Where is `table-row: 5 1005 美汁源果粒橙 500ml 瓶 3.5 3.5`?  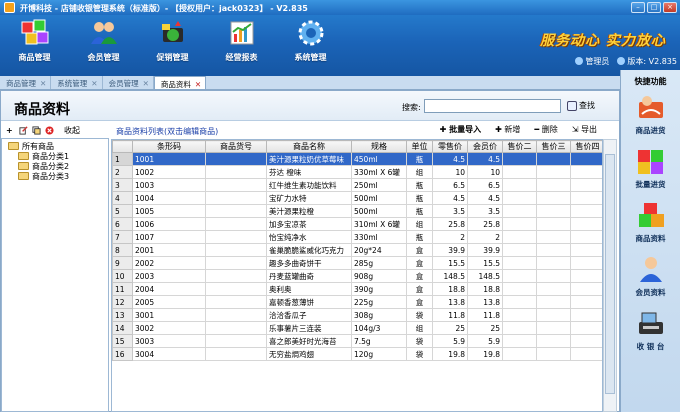 table-row: 5 1005 美汁源果粒橙 500ml 瓶 3.5 3.5 is located at coordinates (357, 211).